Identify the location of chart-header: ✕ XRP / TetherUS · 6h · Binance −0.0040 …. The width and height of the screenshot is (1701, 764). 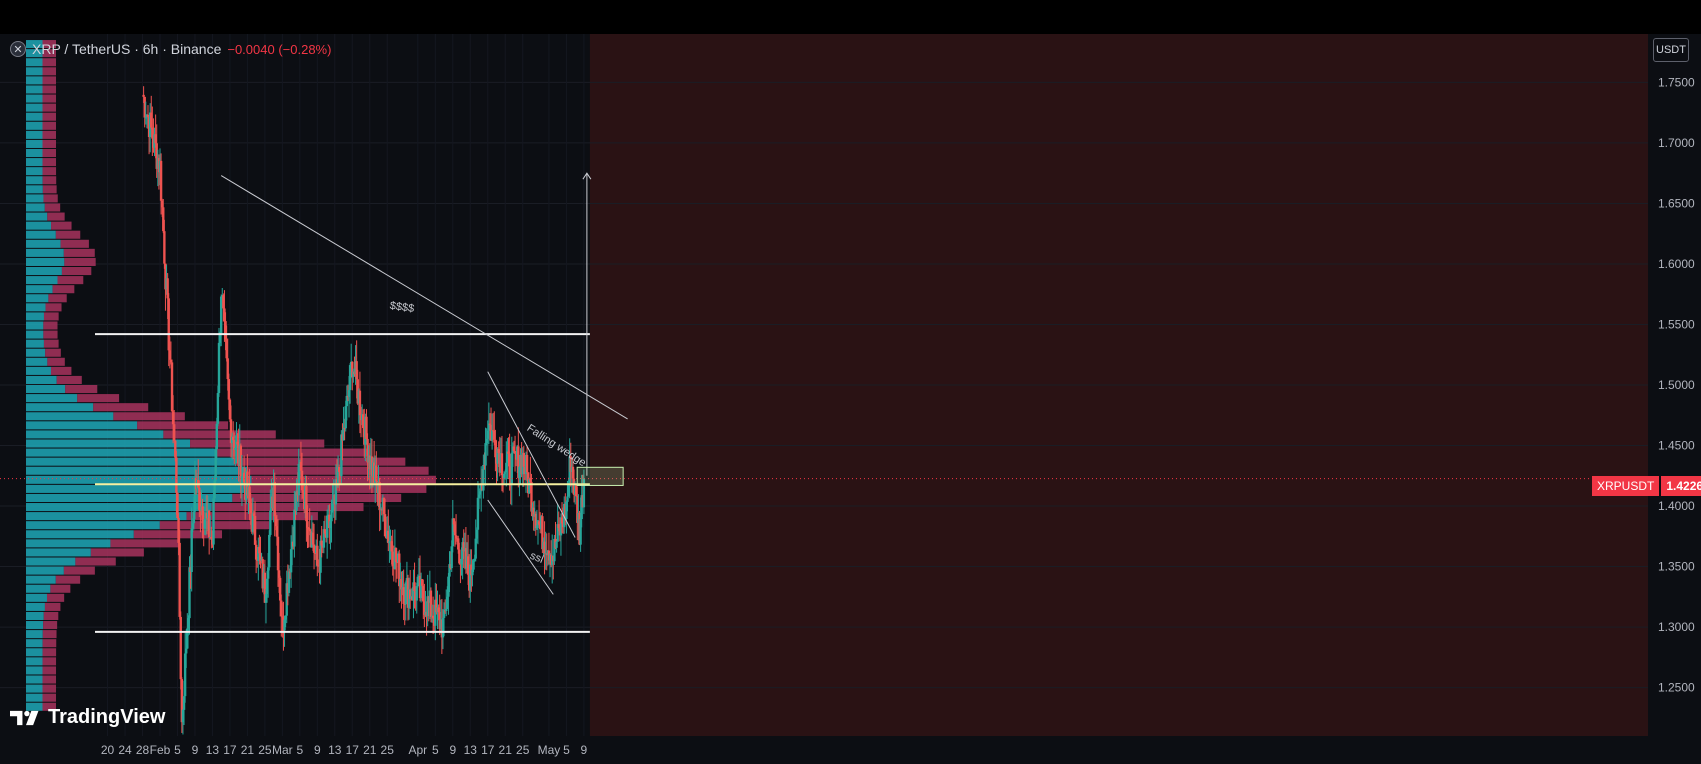
(170, 49).